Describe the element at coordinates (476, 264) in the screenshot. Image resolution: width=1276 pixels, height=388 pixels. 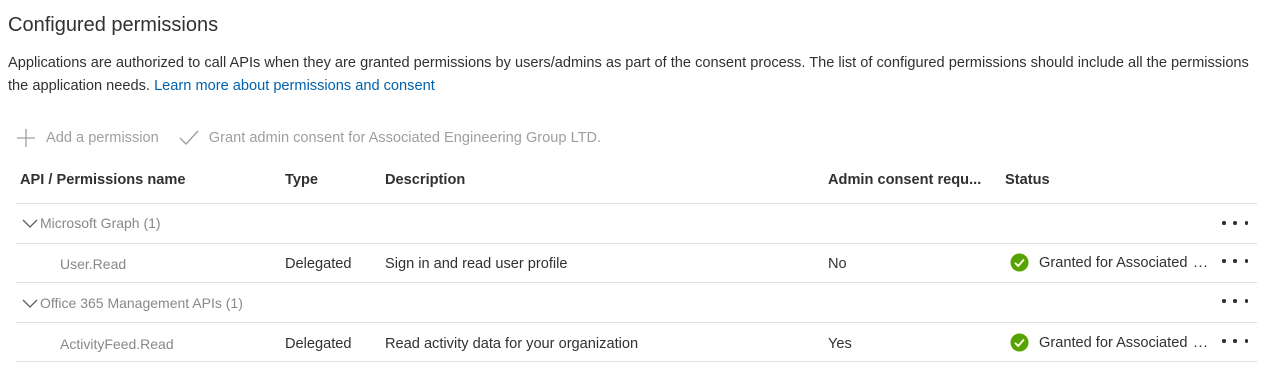
I see `permission-description: Sign in and read user profile` at that location.